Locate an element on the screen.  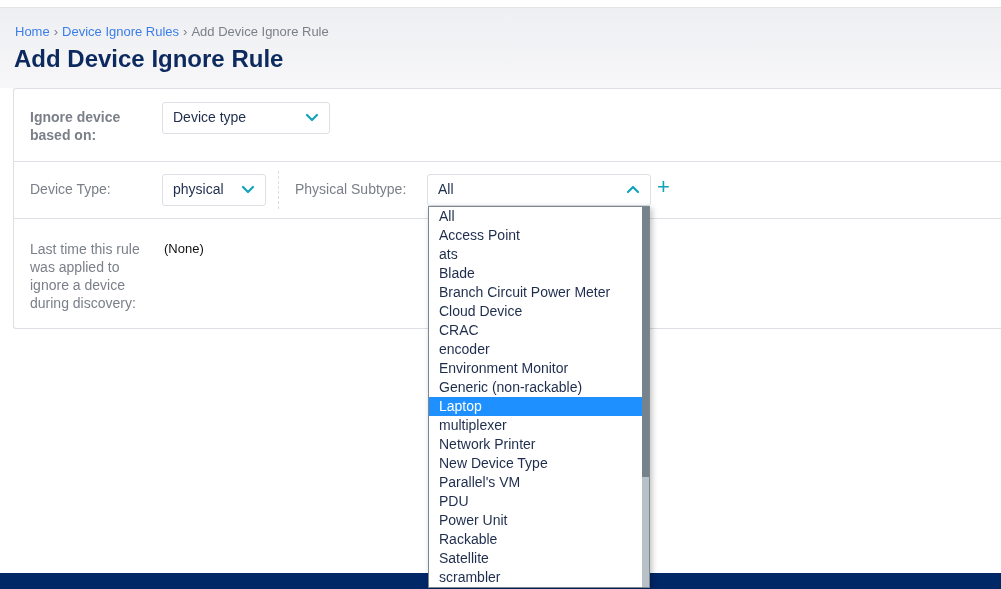
dropdown-option: Branch Circuit Power Meter is located at coordinates (535, 292).